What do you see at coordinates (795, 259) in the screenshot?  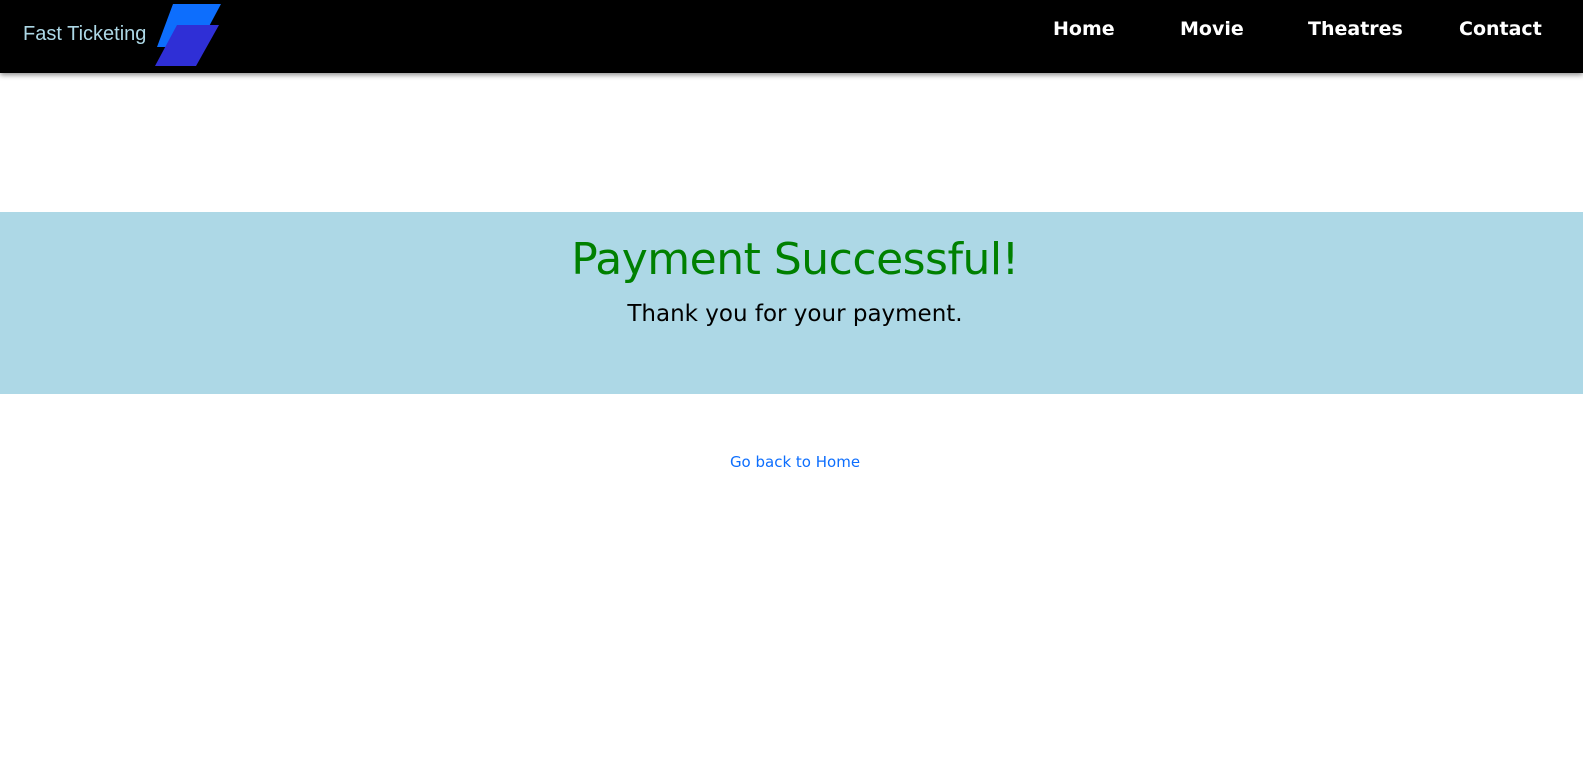 I see `success-title: Payment Successful!` at bounding box center [795, 259].